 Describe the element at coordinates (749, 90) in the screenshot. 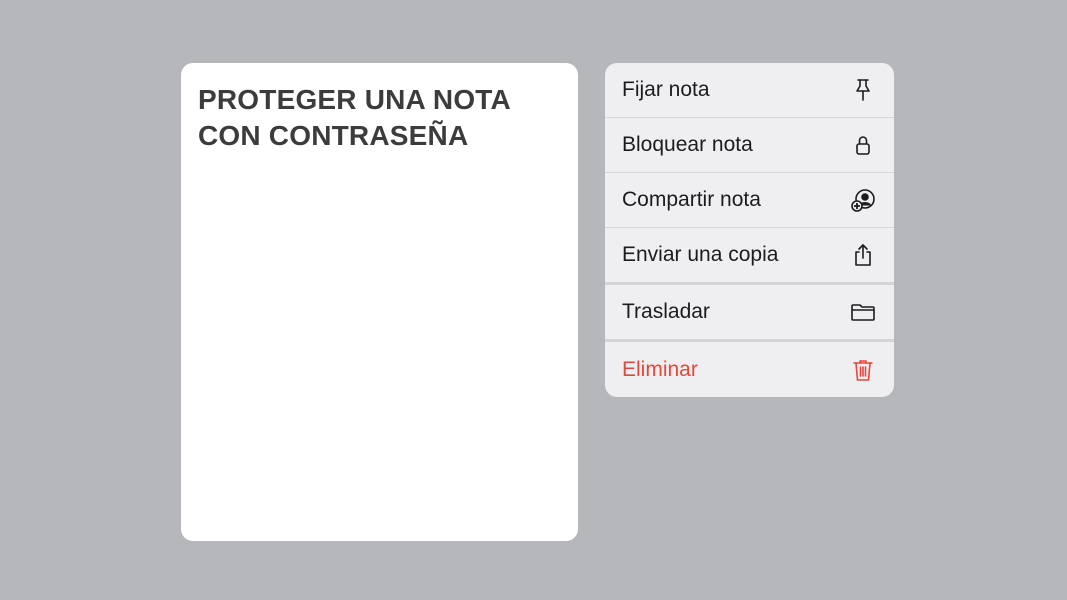

I see `menu-item-pin-note: Fijar nota` at that location.